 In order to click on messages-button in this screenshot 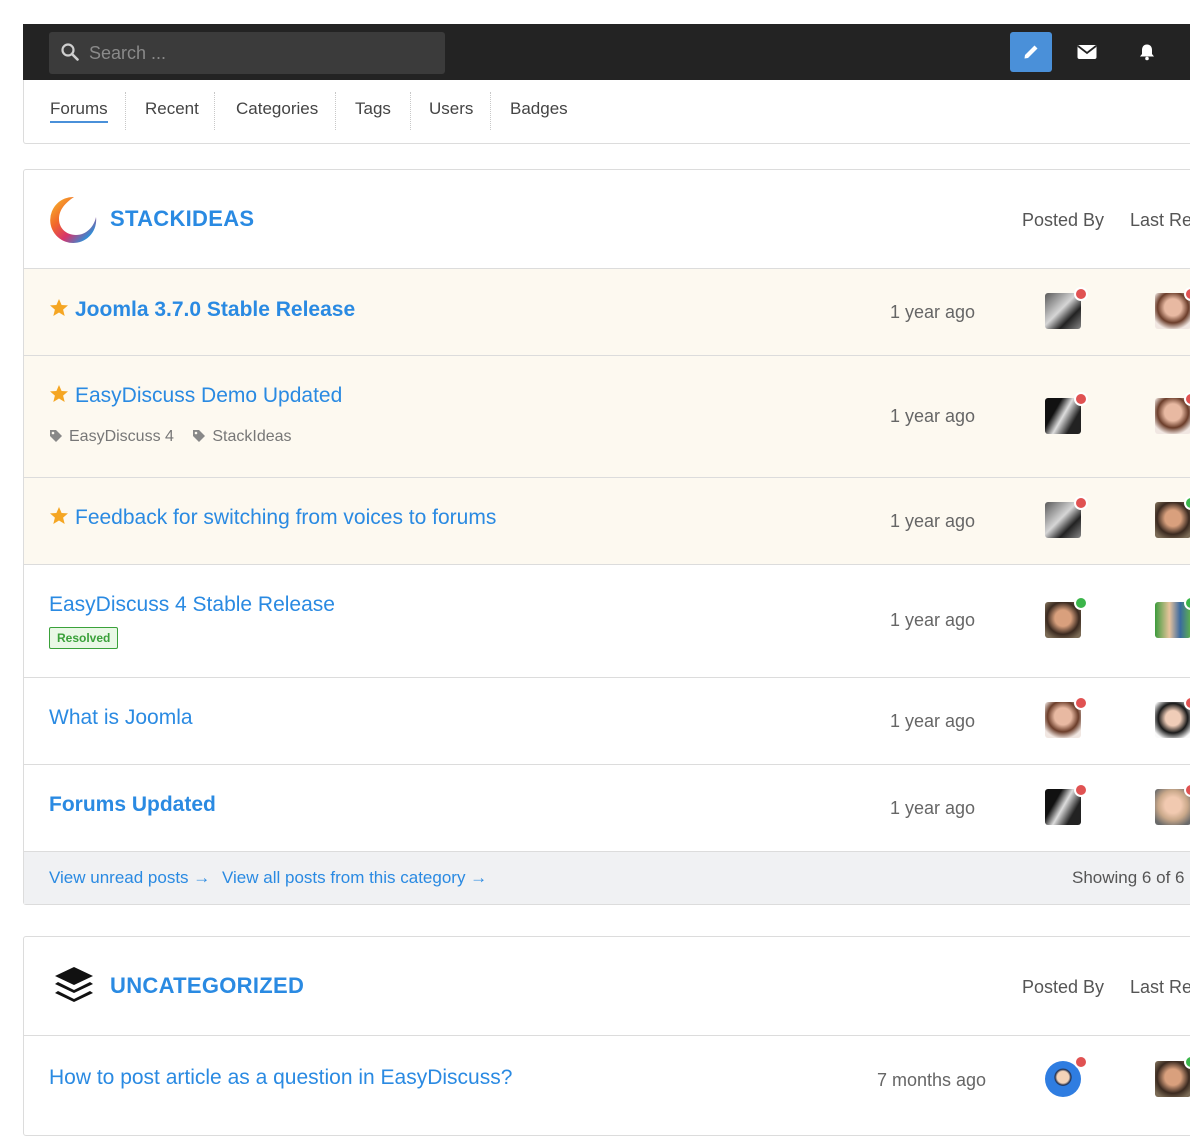, I will do `click(1087, 52)`.